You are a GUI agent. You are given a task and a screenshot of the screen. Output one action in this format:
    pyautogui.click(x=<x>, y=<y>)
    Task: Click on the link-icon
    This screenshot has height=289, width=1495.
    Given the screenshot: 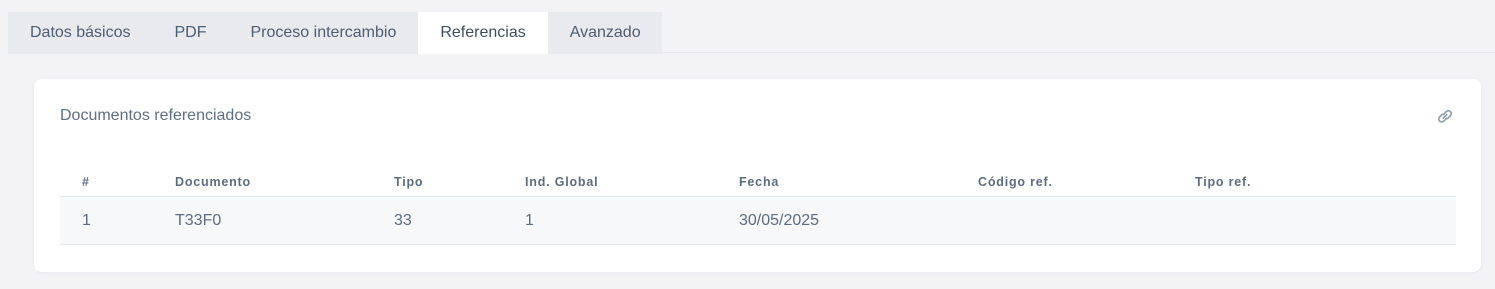 What is the action you would take?
    pyautogui.click(x=1445, y=116)
    